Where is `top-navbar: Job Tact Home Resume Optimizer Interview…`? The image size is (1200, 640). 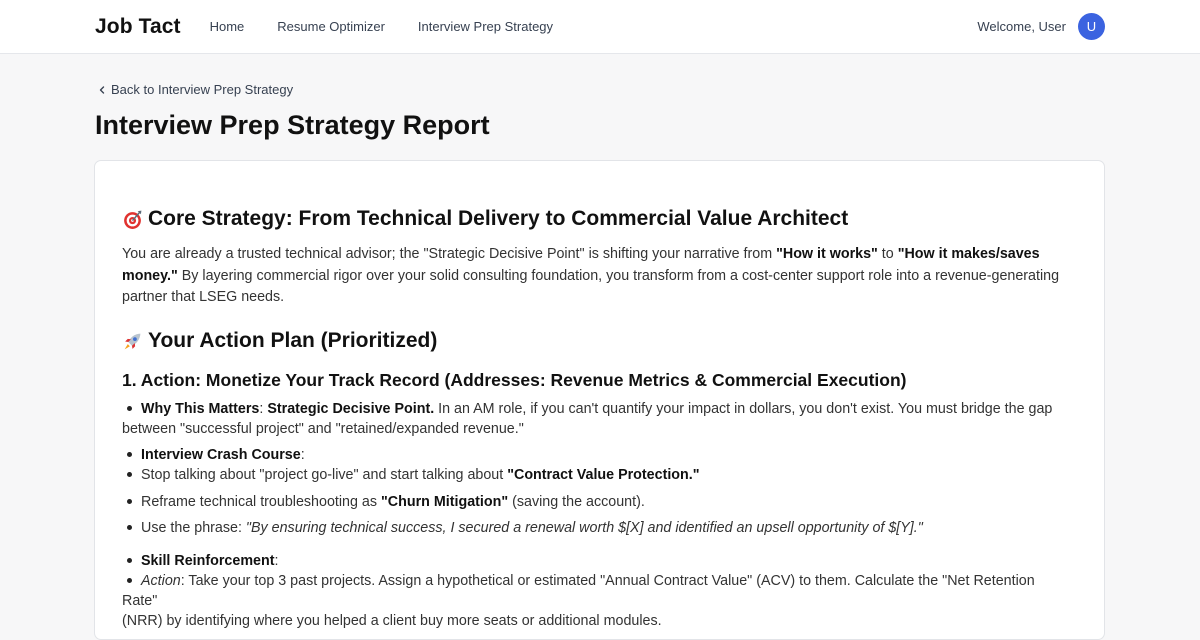
top-navbar: Job Tact Home Resume Optimizer Interview… is located at coordinates (600, 27).